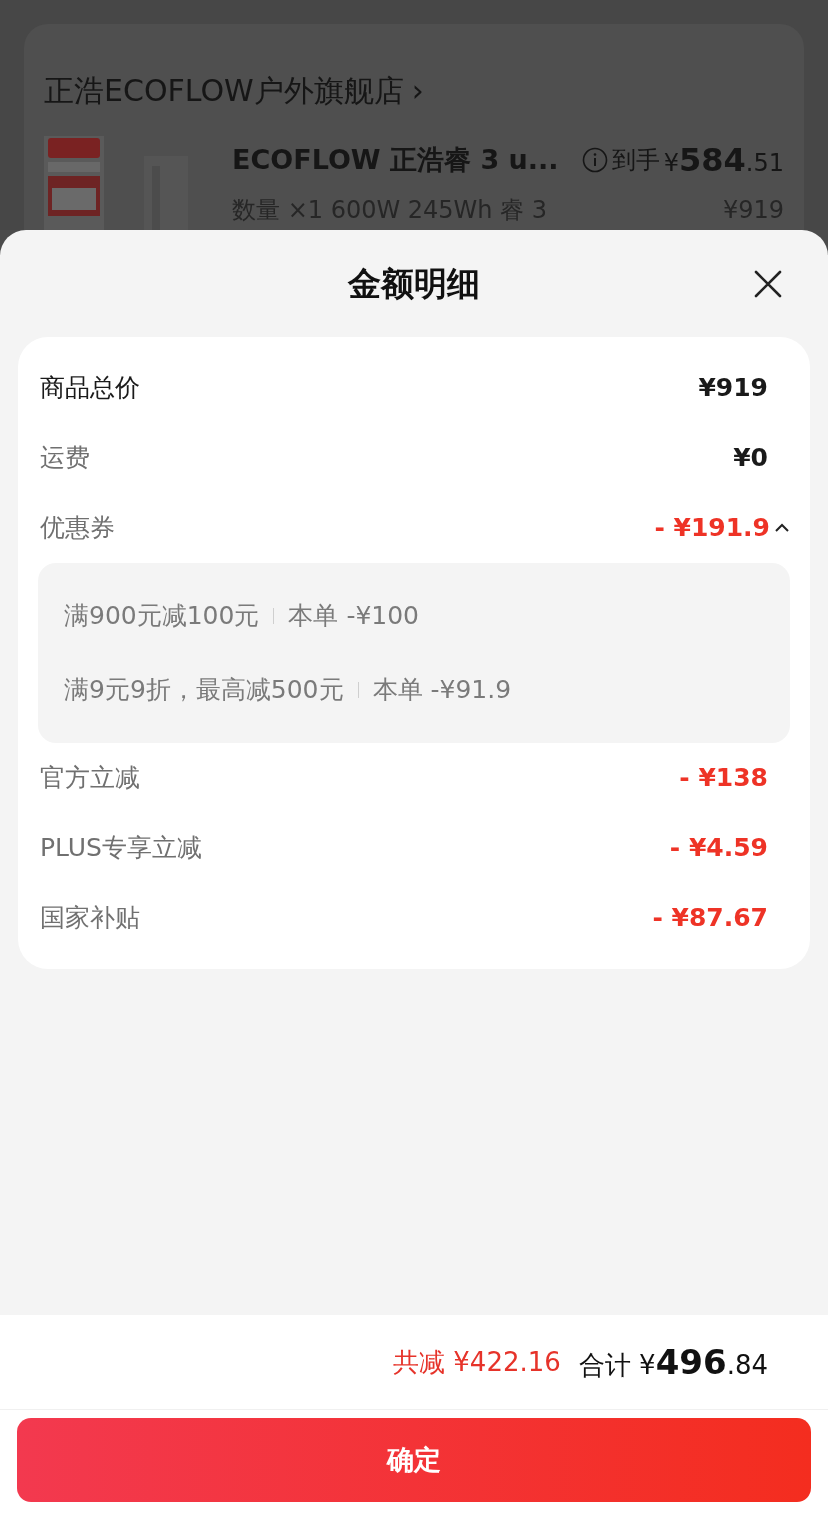 The width and height of the screenshot is (828, 1514). What do you see at coordinates (417, 91) in the screenshot?
I see `chevron-icon: ›` at bounding box center [417, 91].